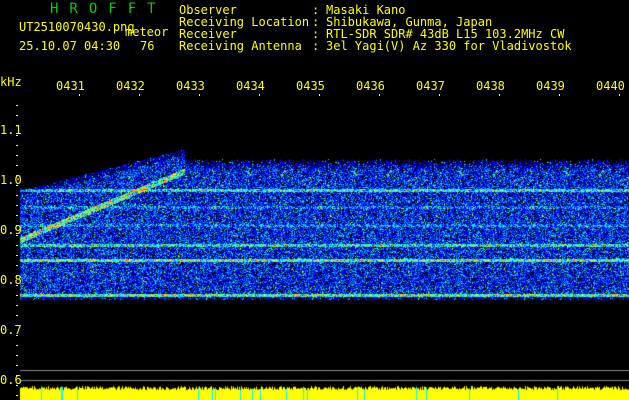 This screenshot has width=629, height=400. What do you see at coordinates (11, 330) in the screenshot?
I see `y-tick-label: 0.7` at bounding box center [11, 330].